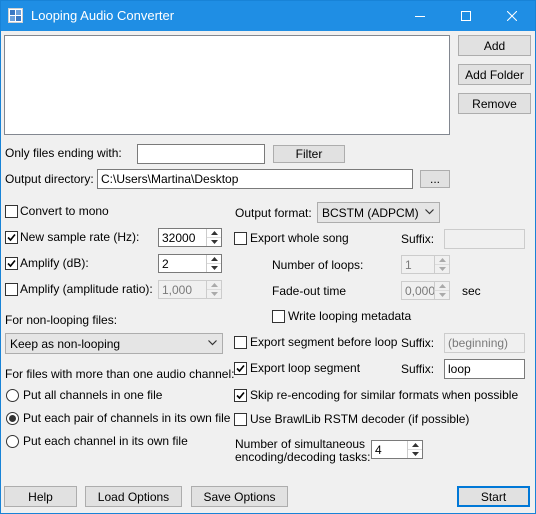  What do you see at coordinates (324, 342) in the screenshot?
I see `export-before-label: Export segment before loop` at bounding box center [324, 342].